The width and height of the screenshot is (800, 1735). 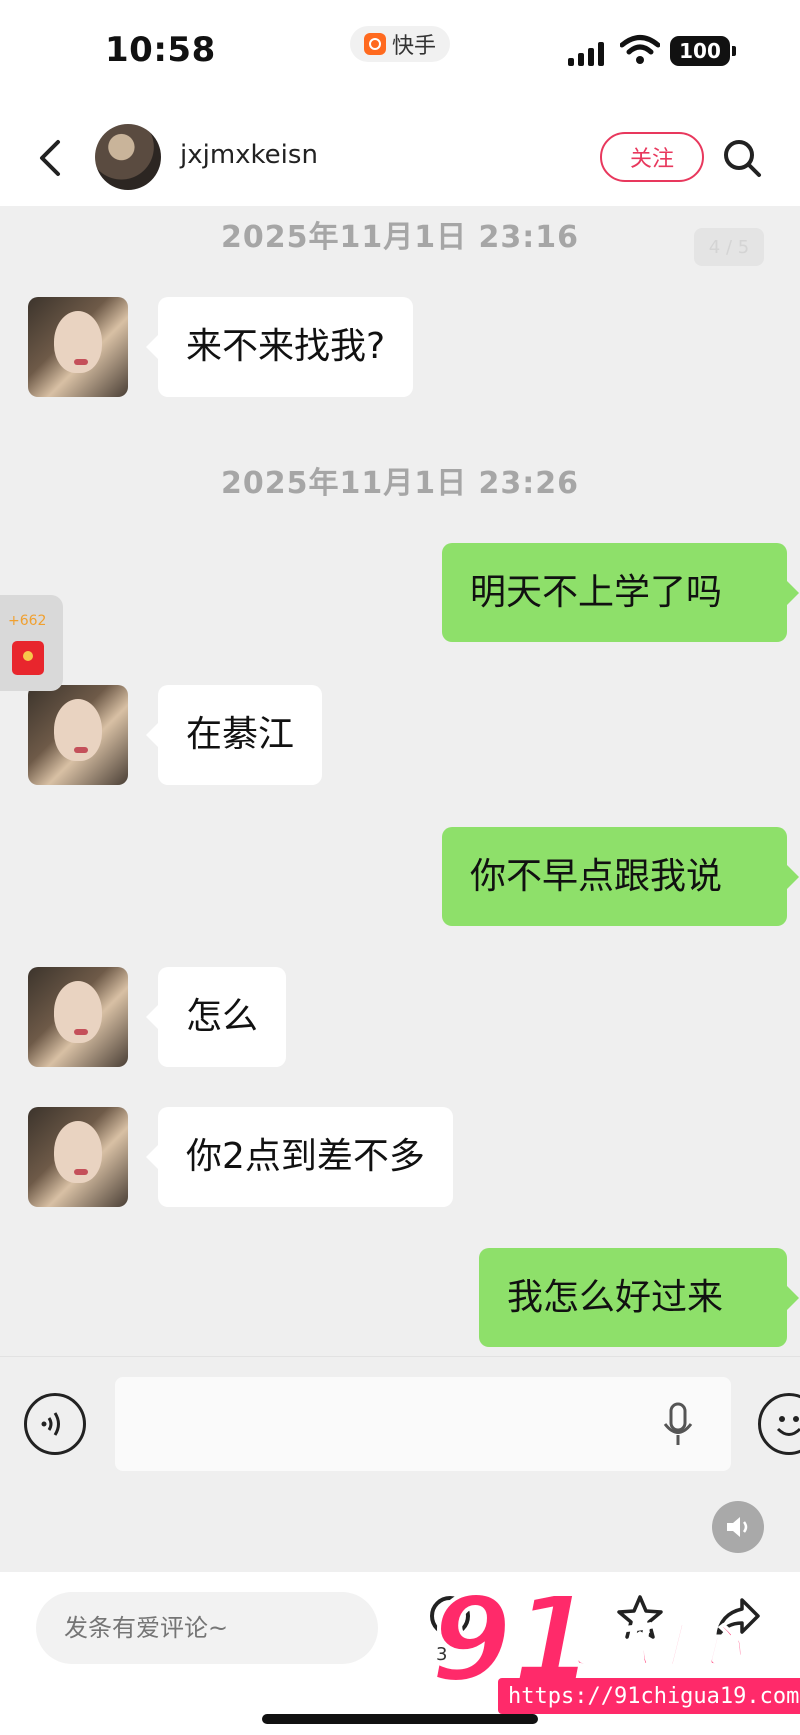 What do you see at coordinates (652, 157) in the screenshot?
I see `follow-button: 关注` at bounding box center [652, 157].